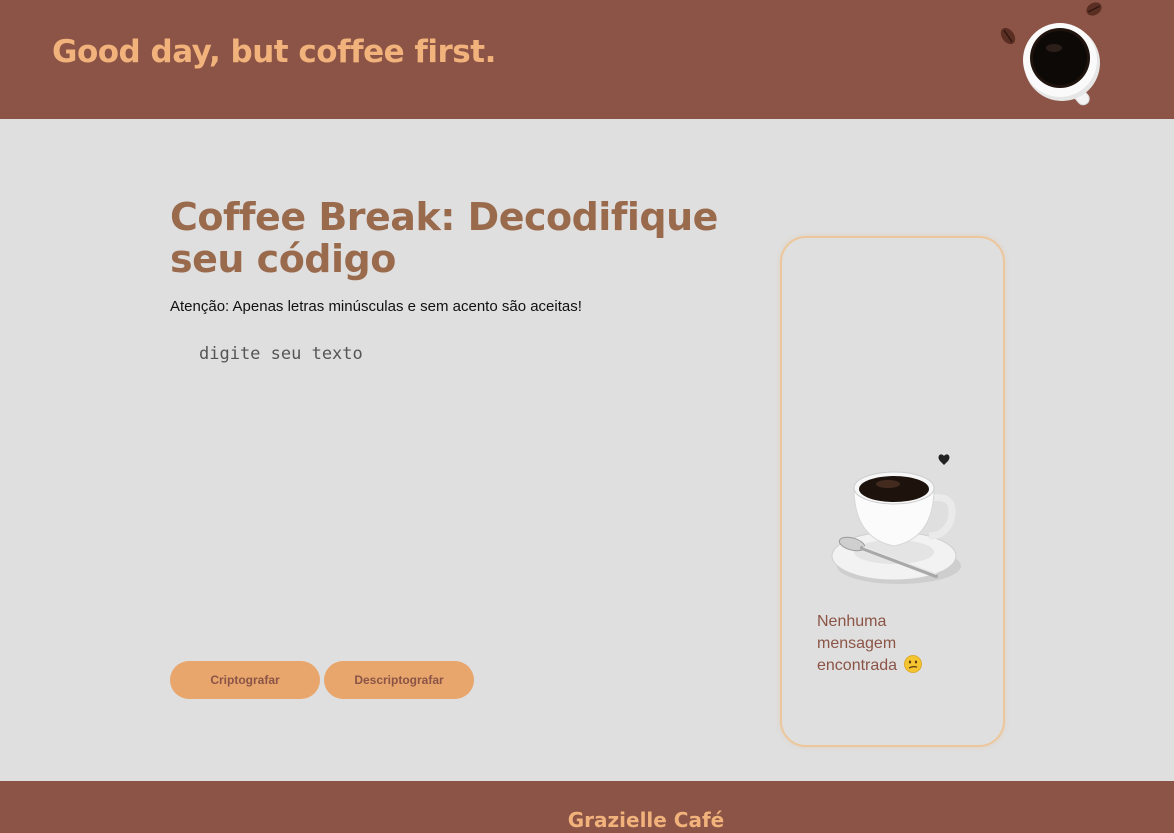  Describe the element at coordinates (444, 238) in the screenshot. I see `page-title: Coffee Break: Decodifique seu código` at that location.